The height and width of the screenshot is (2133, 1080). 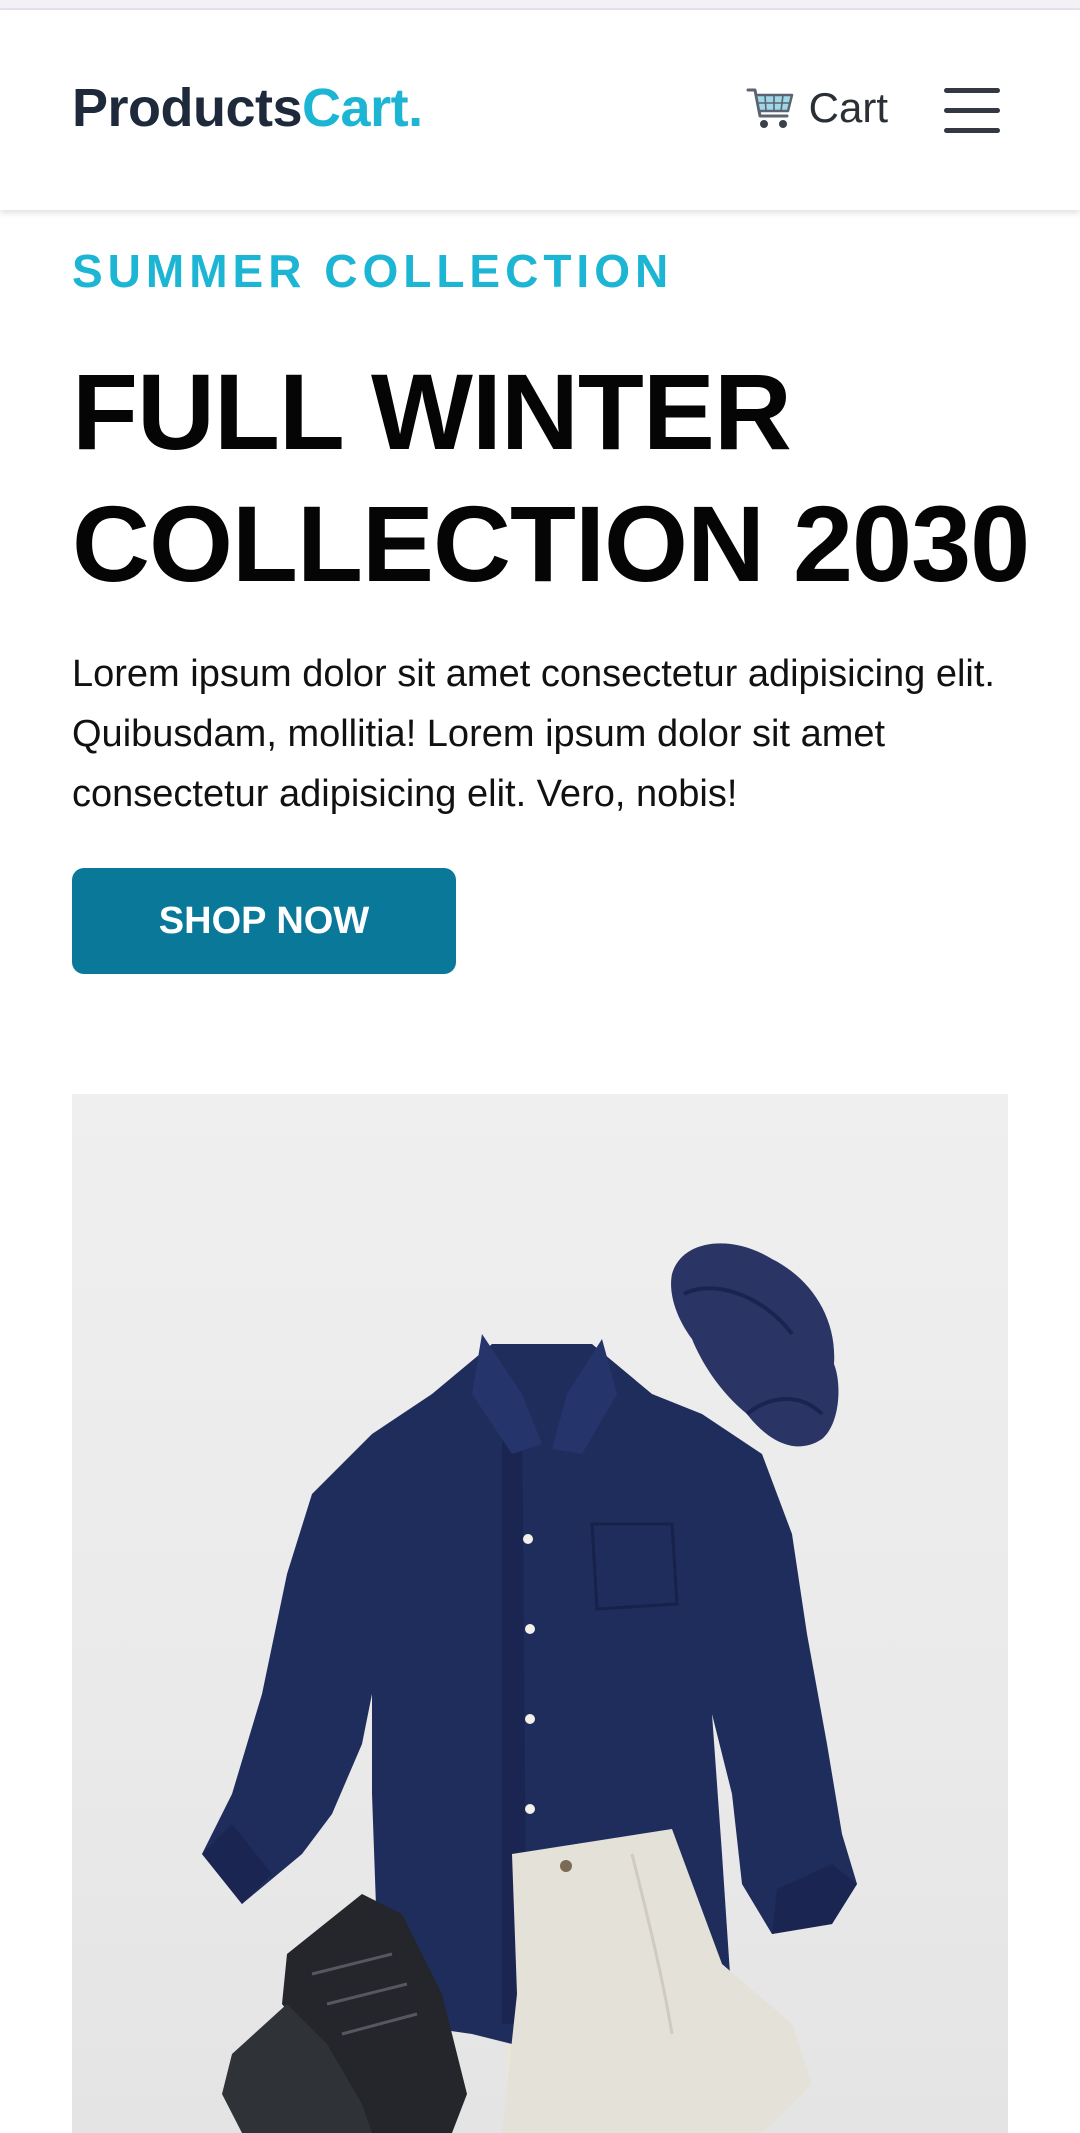 What do you see at coordinates (551, 543) in the screenshot?
I see `hero-headline-line-2: COLLECTION 2030` at bounding box center [551, 543].